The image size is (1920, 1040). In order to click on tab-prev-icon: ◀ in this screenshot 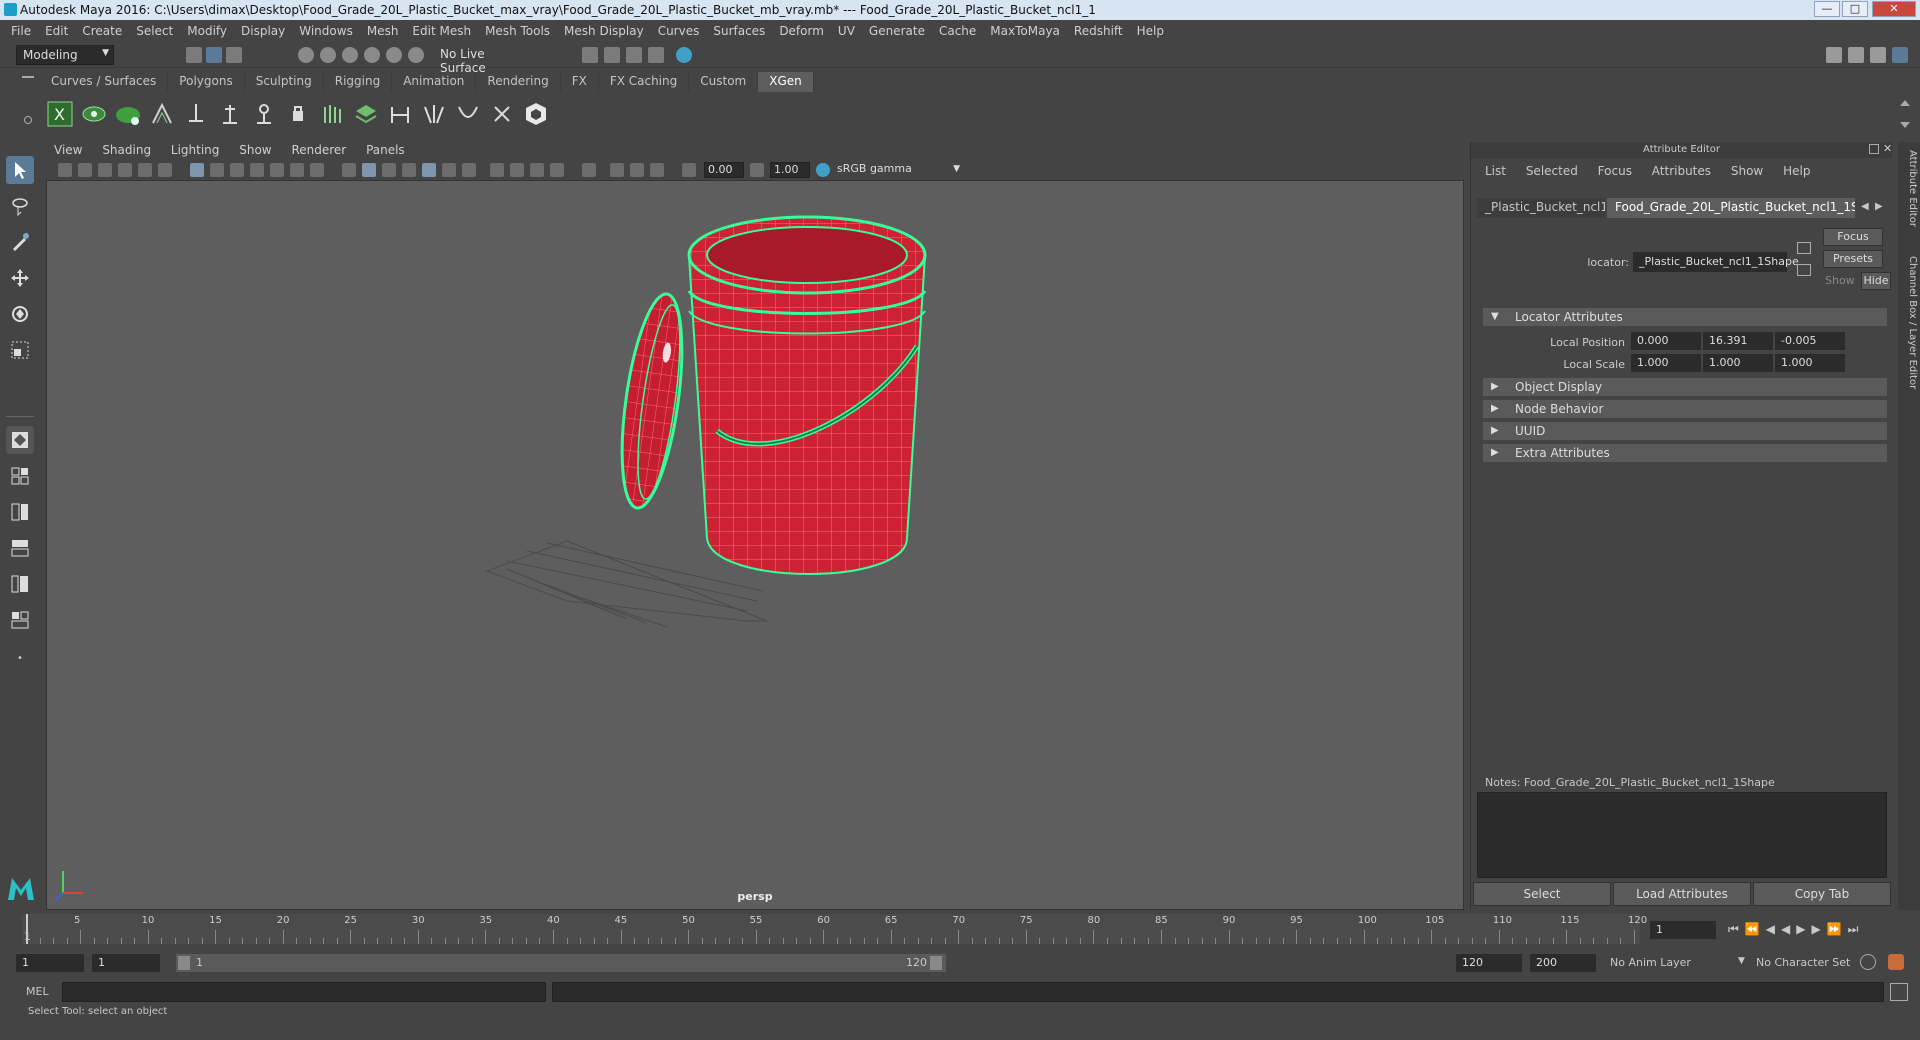, I will do `click(1865, 206)`.